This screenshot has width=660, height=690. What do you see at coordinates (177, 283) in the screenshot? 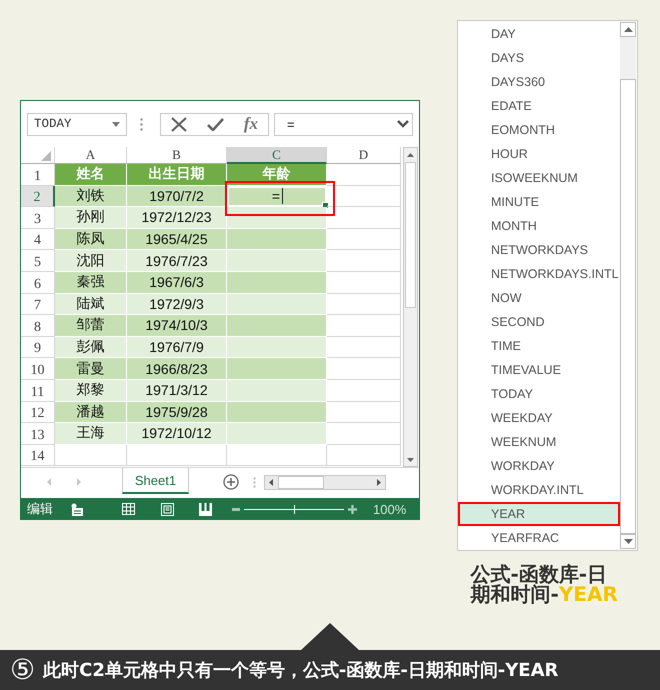
I see `table-cell: 1967/6/3` at bounding box center [177, 283].